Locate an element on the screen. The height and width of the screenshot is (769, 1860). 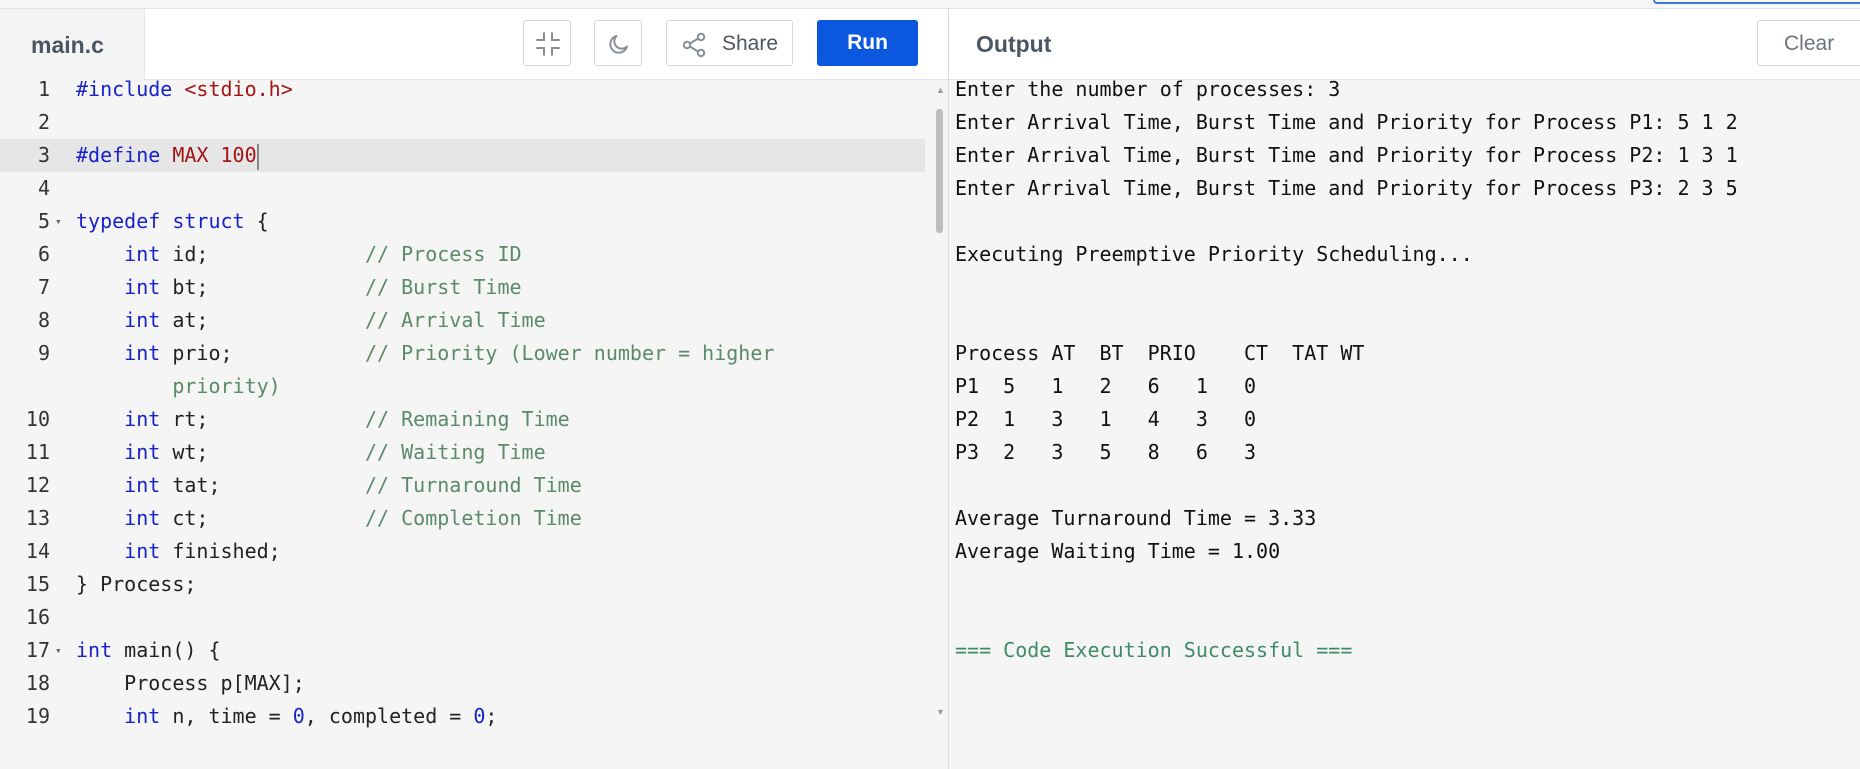
output-title: Output is located at coordinates (1014, 44).